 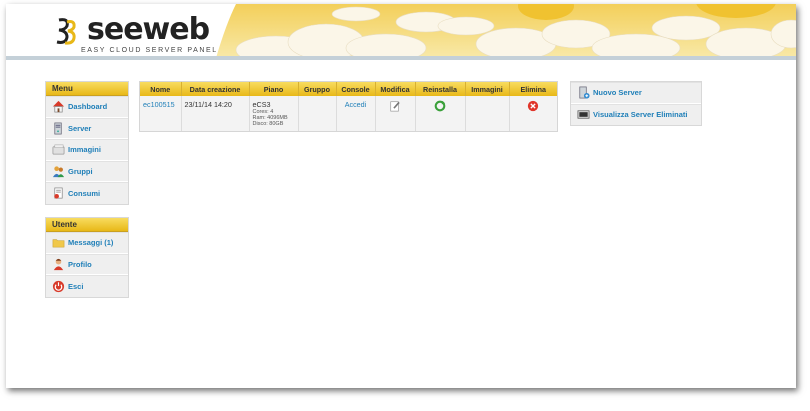 What do you see at coordinates (440, 106) in the screenshot?
I see `reinstall-icon` at bounding box center [440, 106].